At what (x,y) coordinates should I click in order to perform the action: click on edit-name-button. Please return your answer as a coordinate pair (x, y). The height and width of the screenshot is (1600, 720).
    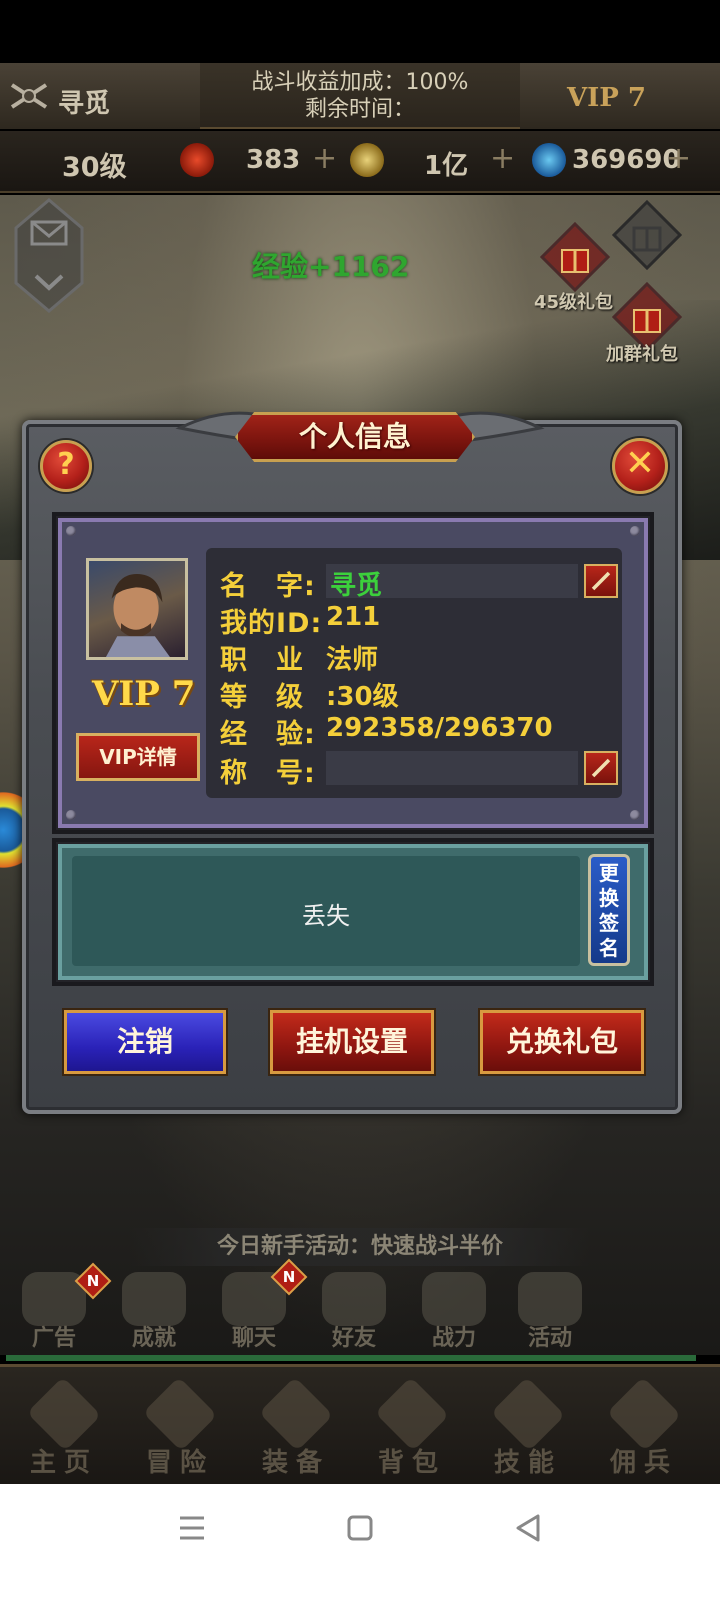
    Looking at the image, I should click on (601, 581).